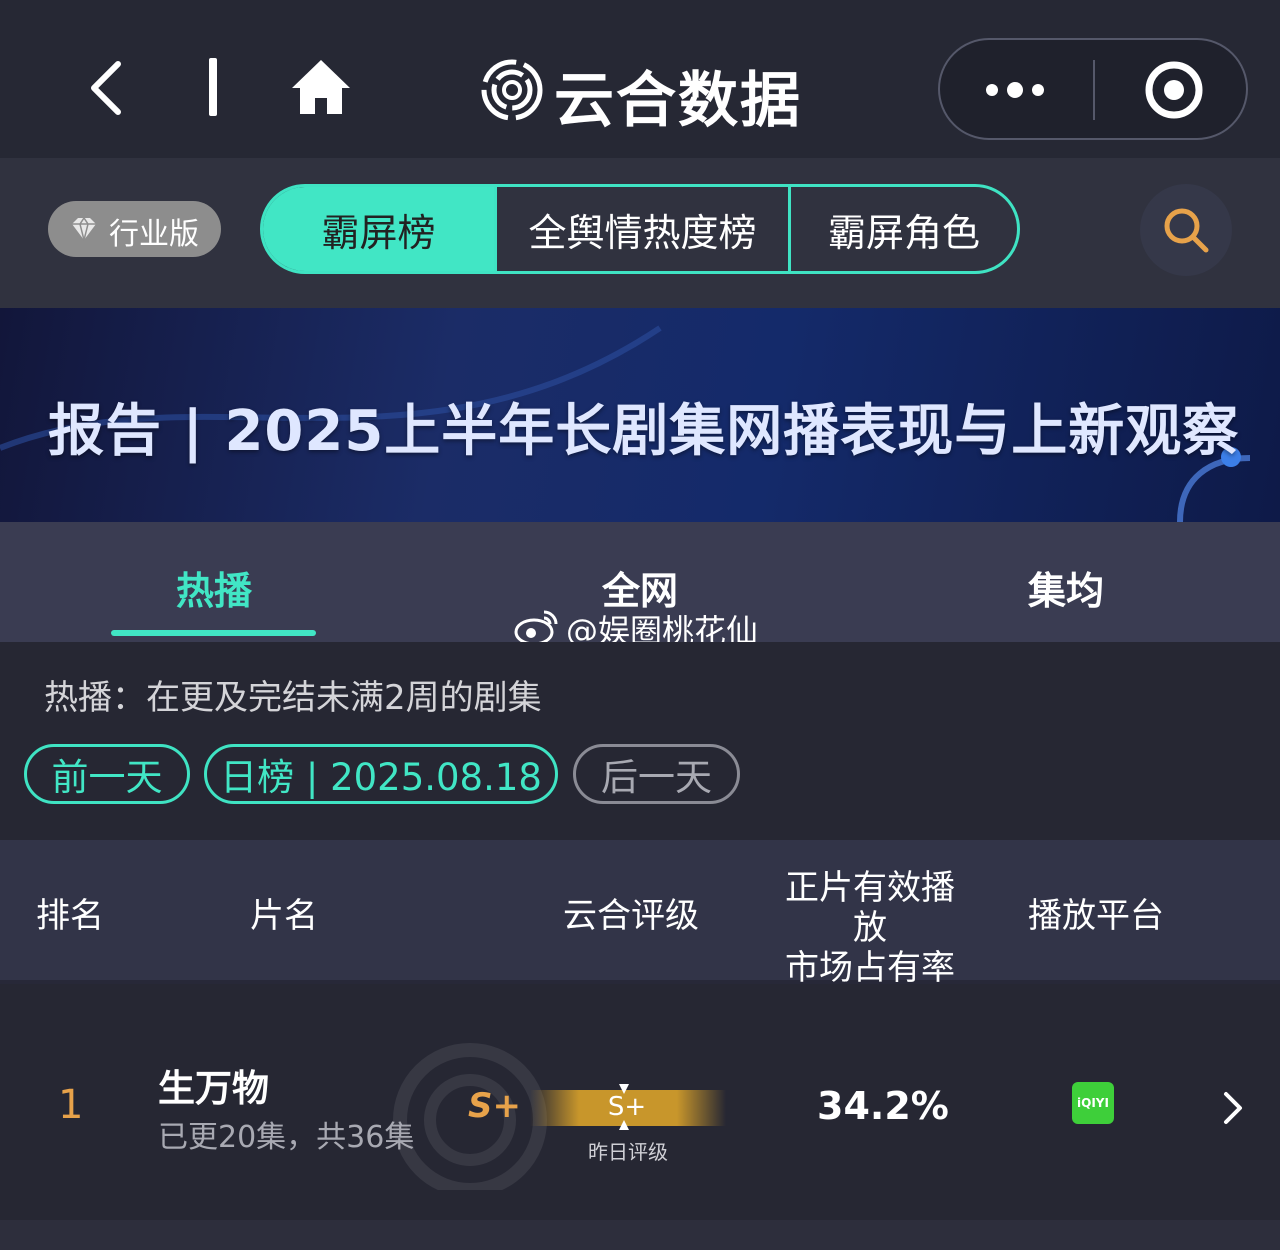 The height and width of the screenshot is (1250, 1280). Describe the element at coordinates (214, 587) in the screenshot. I see `tab-hot-airing: 热播` at that location.